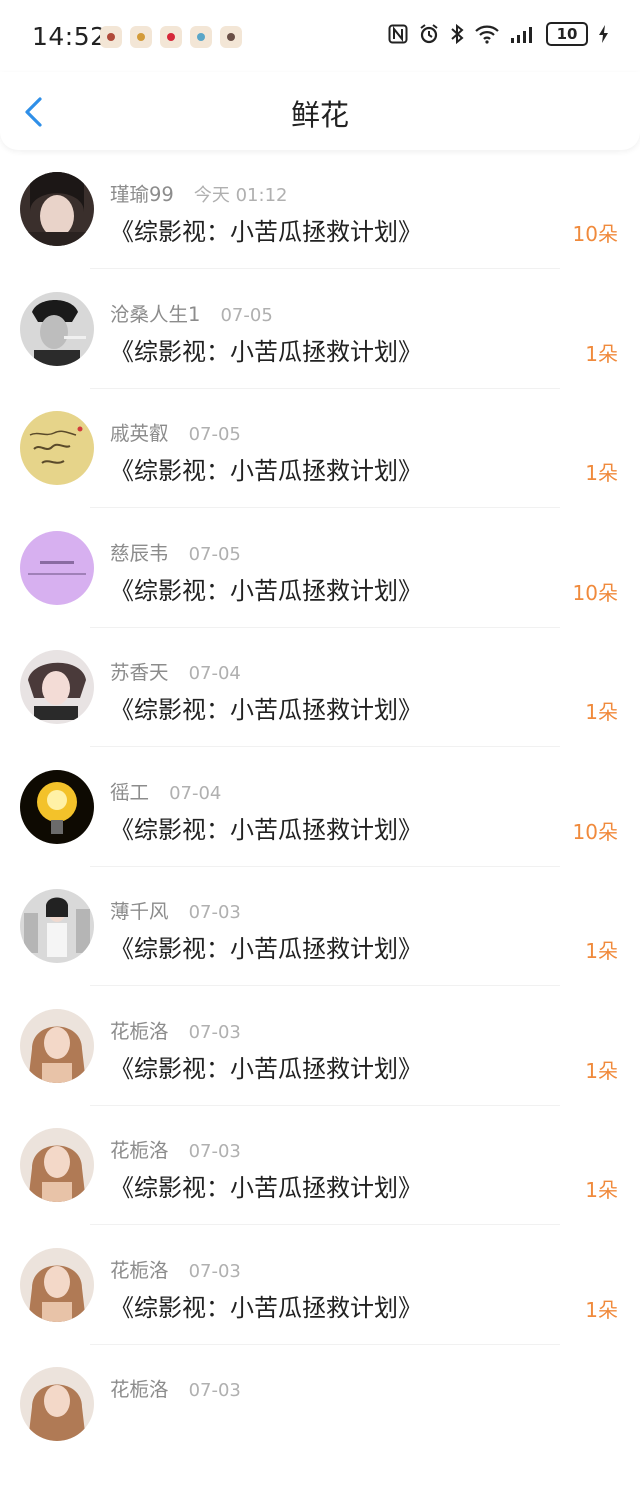 Image resolution: width=640 pixels, height=1487 pixels. I want to click on list-item: 慈辰韦 07-05 《综影视：小苦瓜拯救计划》 10朵, so click(320, 590).